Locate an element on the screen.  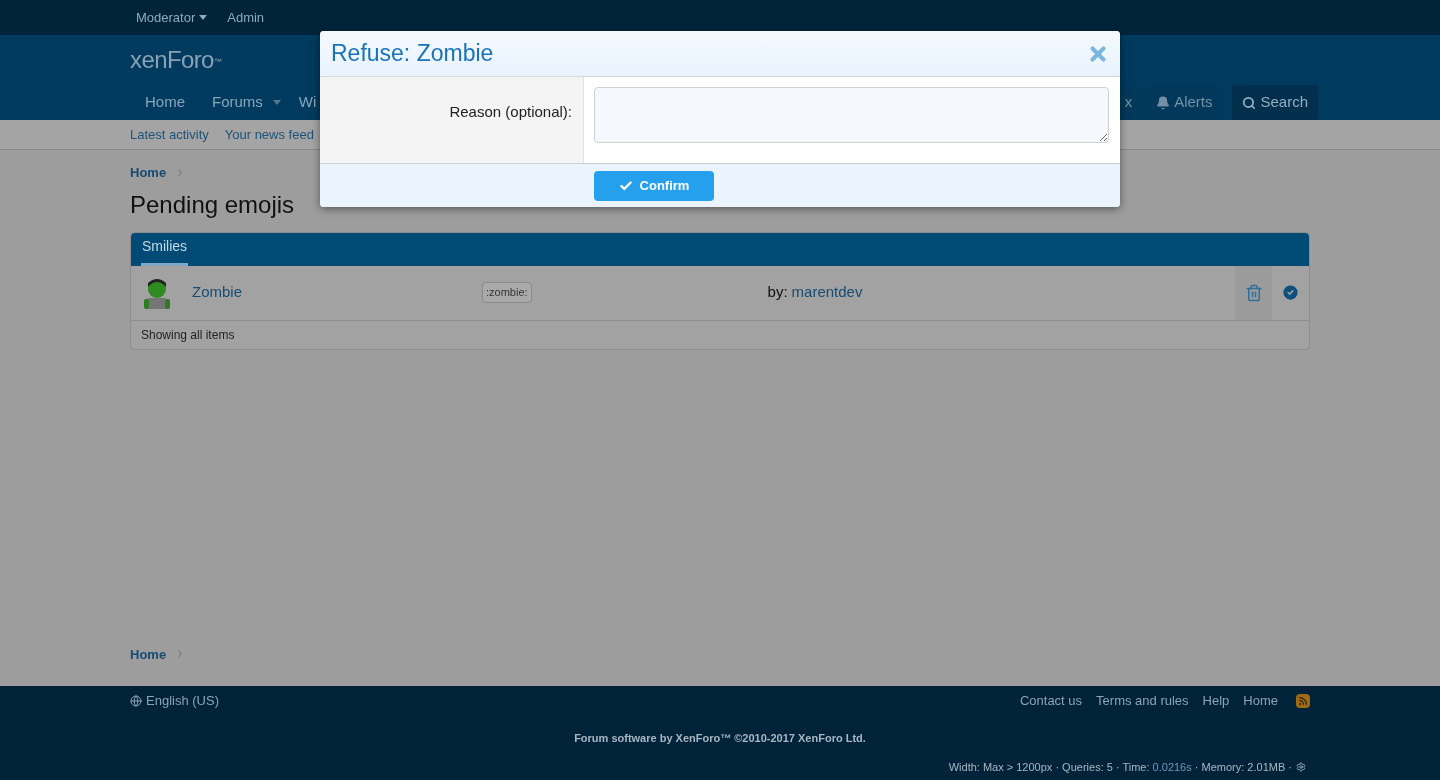
check-circle-icon is located at coordinates (1290, 292).